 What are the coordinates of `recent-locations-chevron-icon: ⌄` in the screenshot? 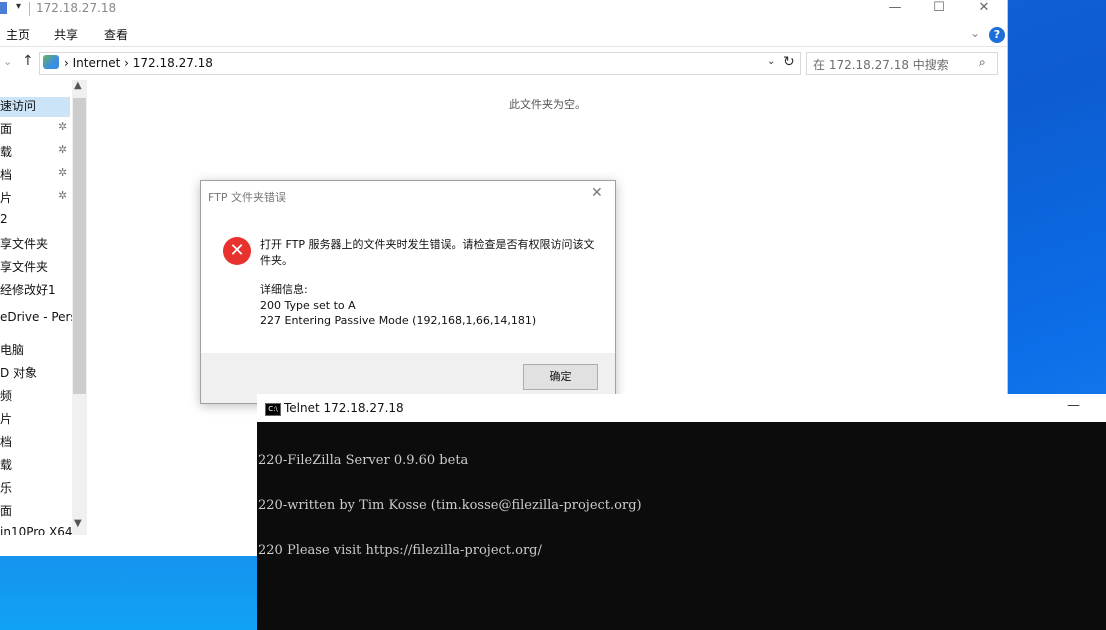 It's located at (7, 61).